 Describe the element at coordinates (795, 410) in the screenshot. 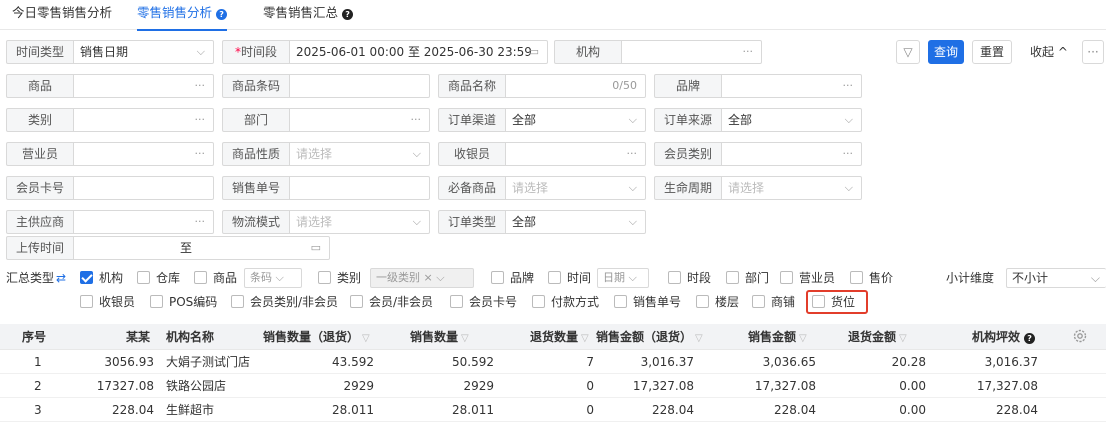

I see `cell-sales-amt: 228.04` at that location.